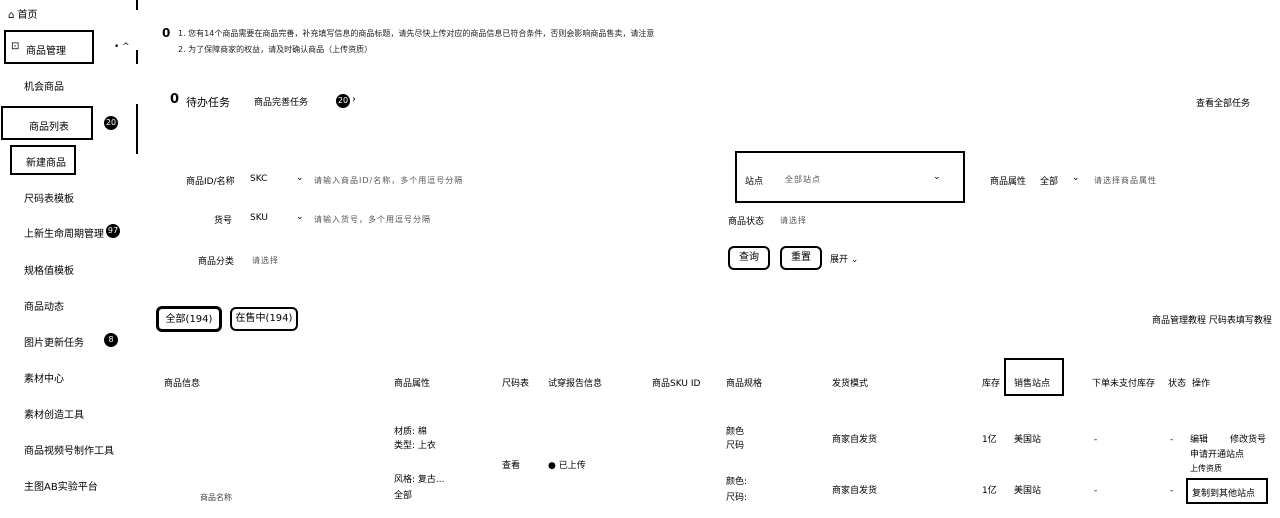  I want to click on nav-size-template: 尺码表模板, so click(49, 197).